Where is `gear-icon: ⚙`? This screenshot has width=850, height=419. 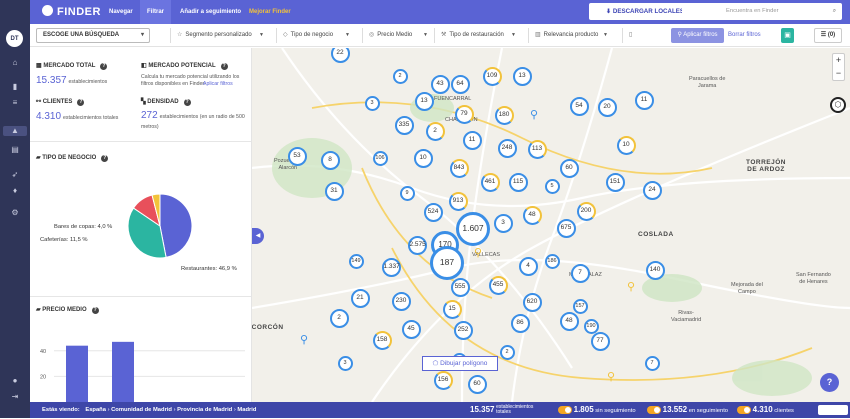
gear-icon: ⚙ is located at coordinates (15, 213).